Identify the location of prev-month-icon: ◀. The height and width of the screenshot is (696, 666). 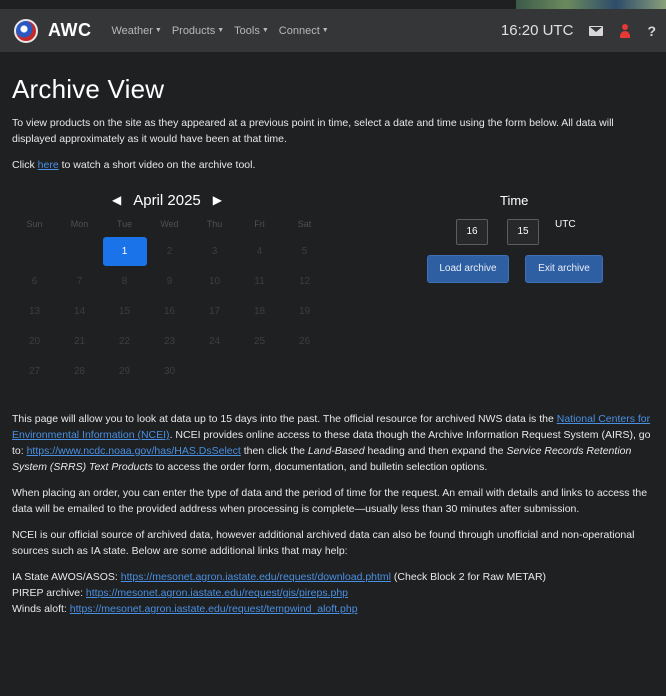
(116, 200).